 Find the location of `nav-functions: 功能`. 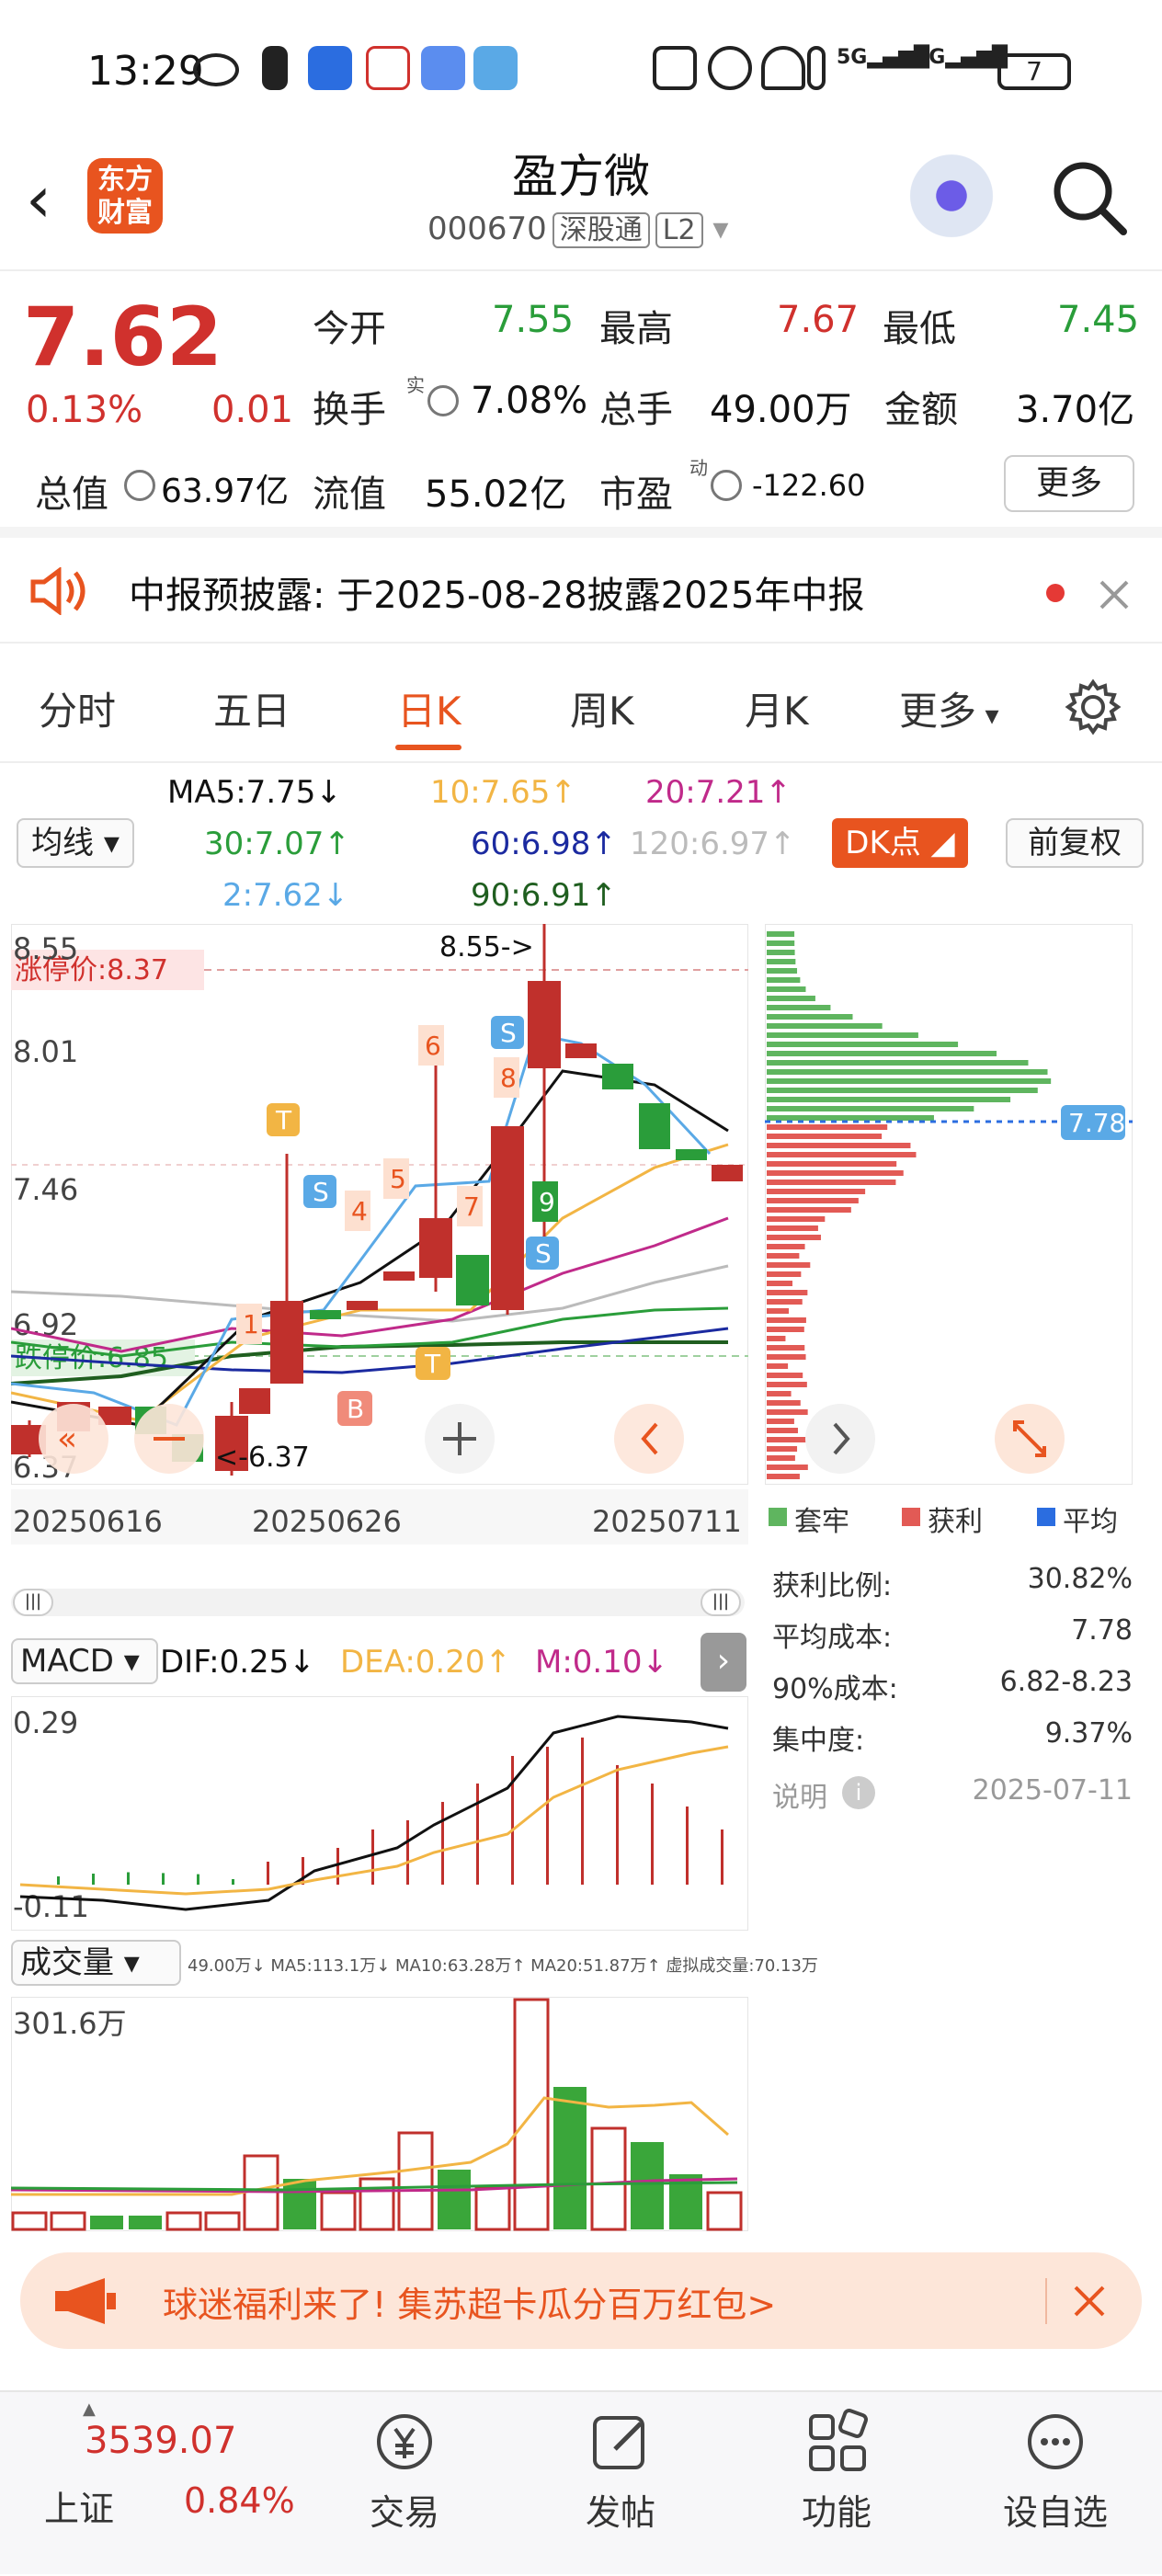

nav-functions: 功能 is located at coordinates (837, 2484).